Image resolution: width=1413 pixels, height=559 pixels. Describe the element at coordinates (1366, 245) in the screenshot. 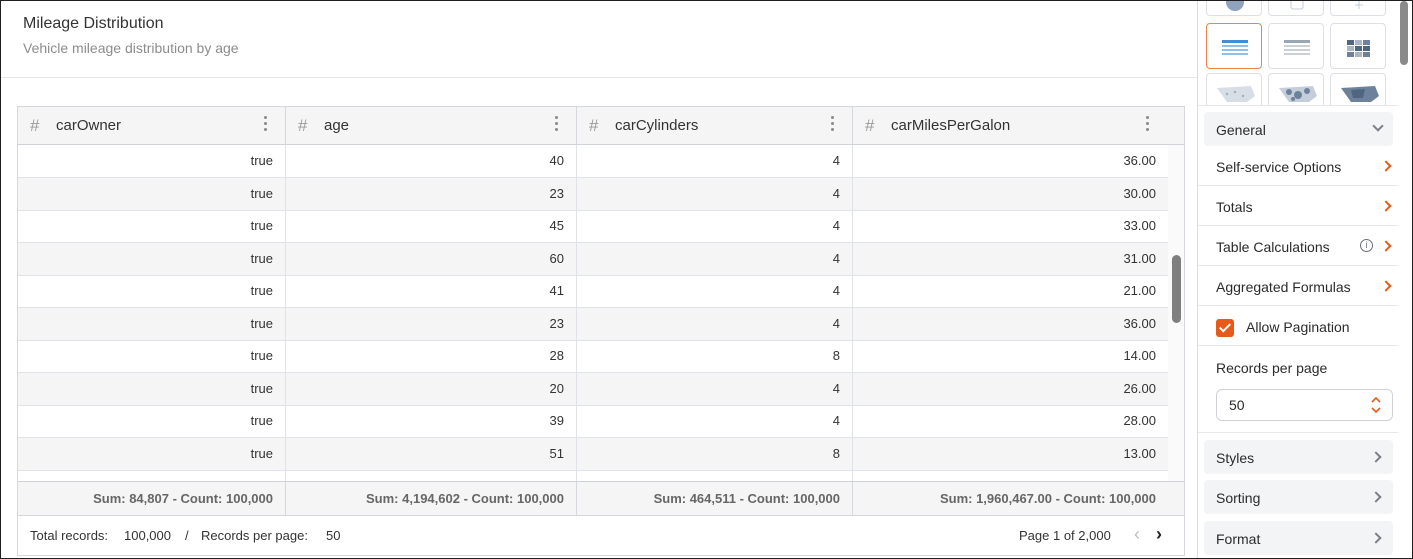

I see `info-icon: i` at that location.